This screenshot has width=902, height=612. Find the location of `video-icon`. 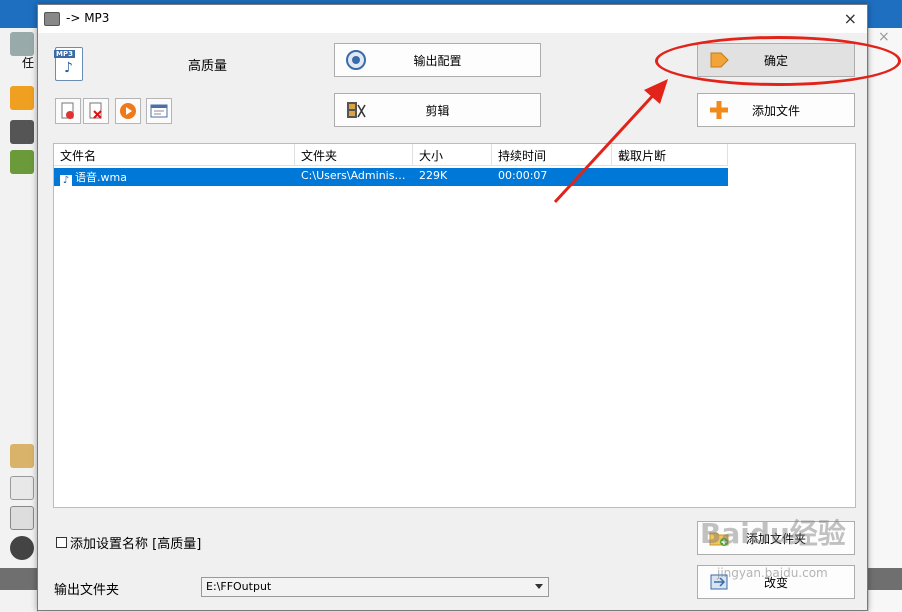

video-icon is located at coordinates (22, 132).